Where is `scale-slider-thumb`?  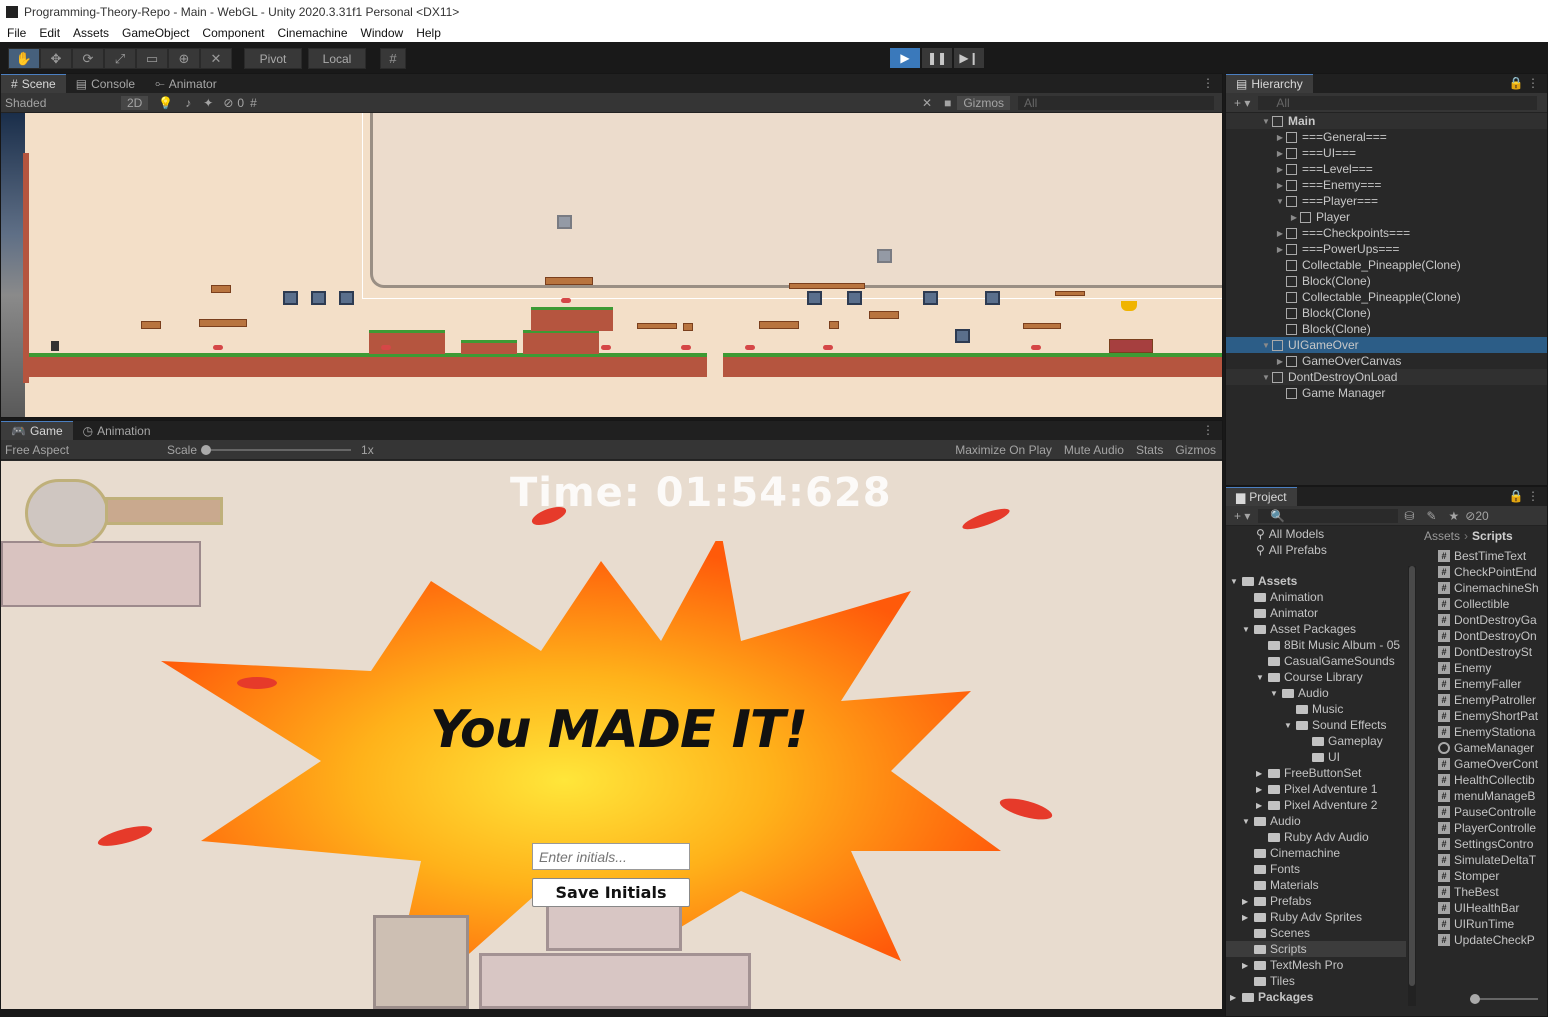 scale-slider-thumb is located at coordinates (206, 449).